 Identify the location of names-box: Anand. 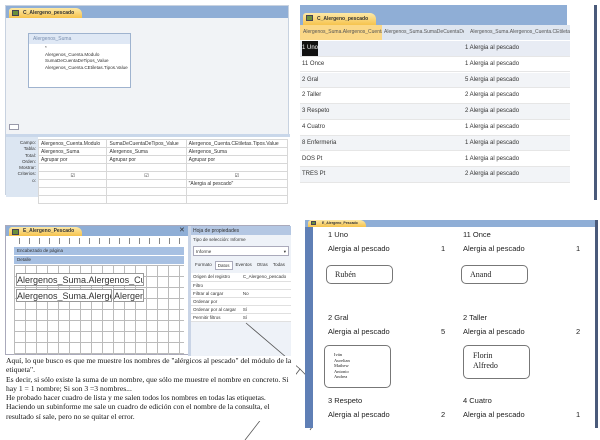
(494, 274).